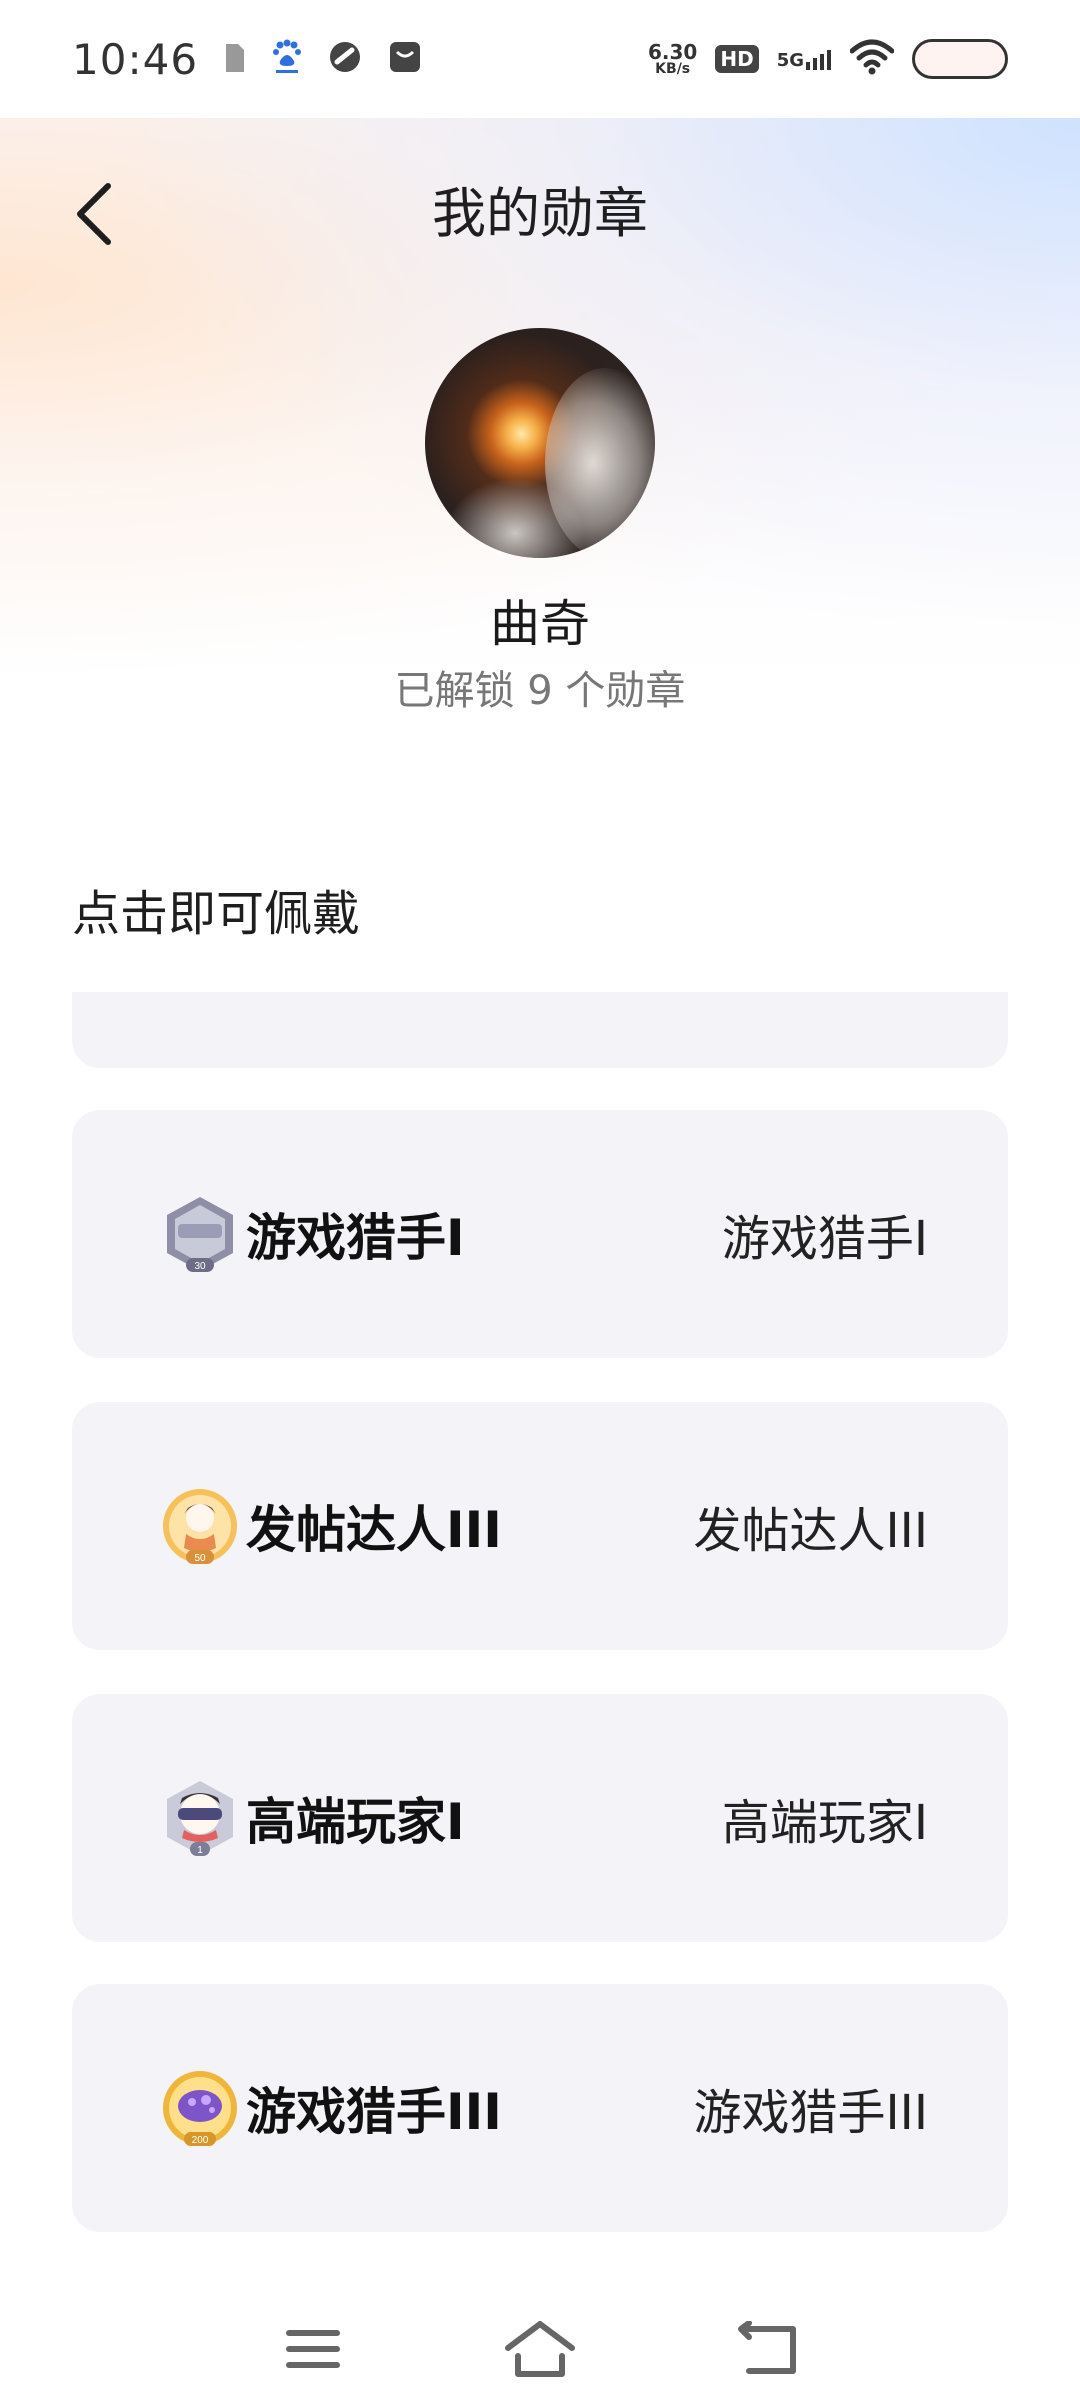 Image resolution: width=1080 pixels, height=2408 pixels. What do you see at coordinates (200, 2140) in the screenshot?
I see `badge-level-label: 200` at bounding box center [200, 2140].